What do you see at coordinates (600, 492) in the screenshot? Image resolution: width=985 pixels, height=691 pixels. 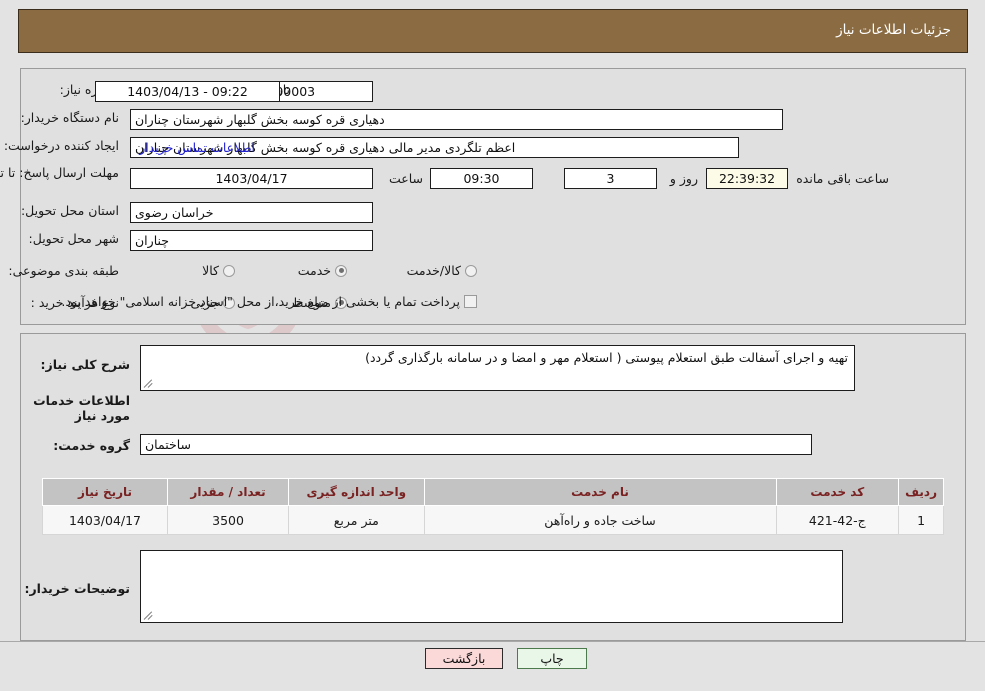 I see `th-service-name: نام خدمت` at bounding box center [600, 492].